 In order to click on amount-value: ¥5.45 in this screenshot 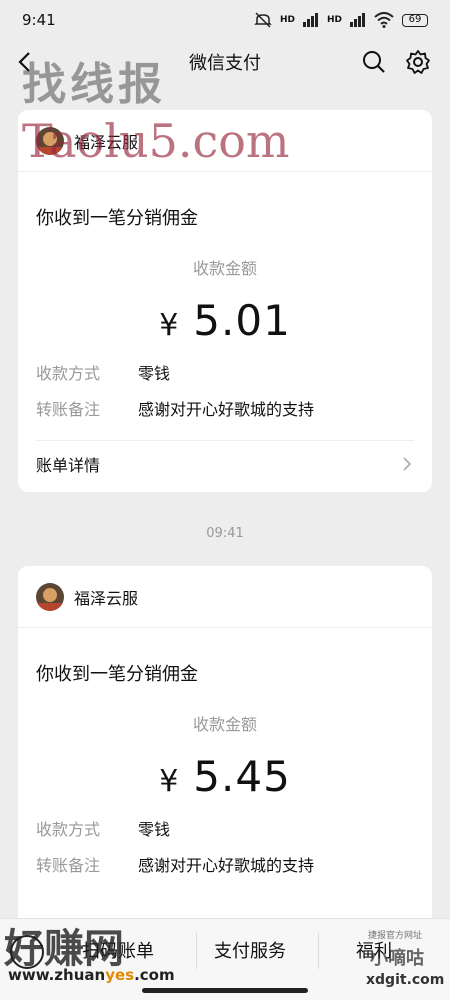, I will do `click(225, 777)`.